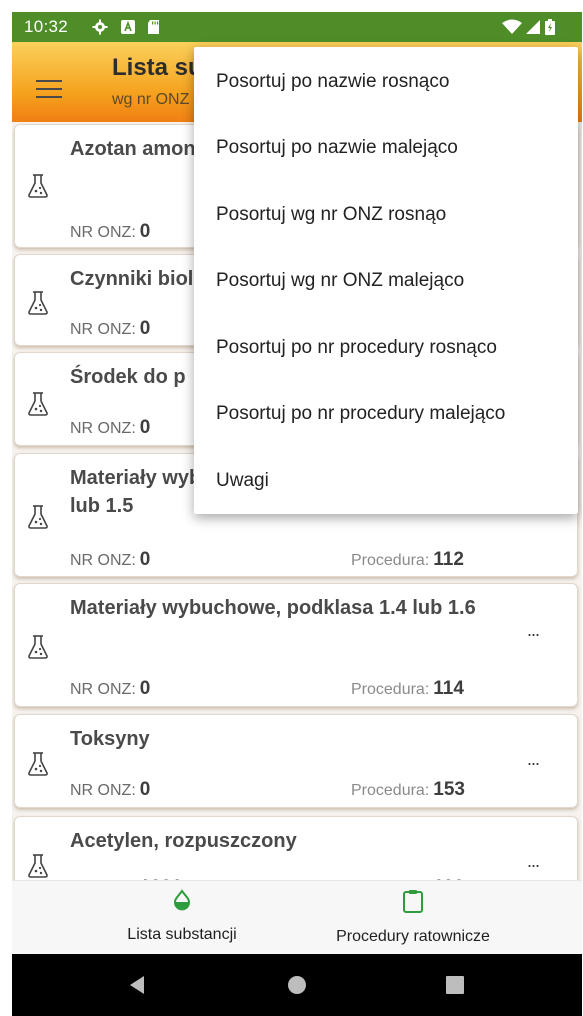 The width and height of the screenshot is (583, 1016). Describe the element at coordinates (340, 281) in the screenshot. I see `menu-sort-onz-desc: Posortuj wg nr ONZ malejąco` at that location.